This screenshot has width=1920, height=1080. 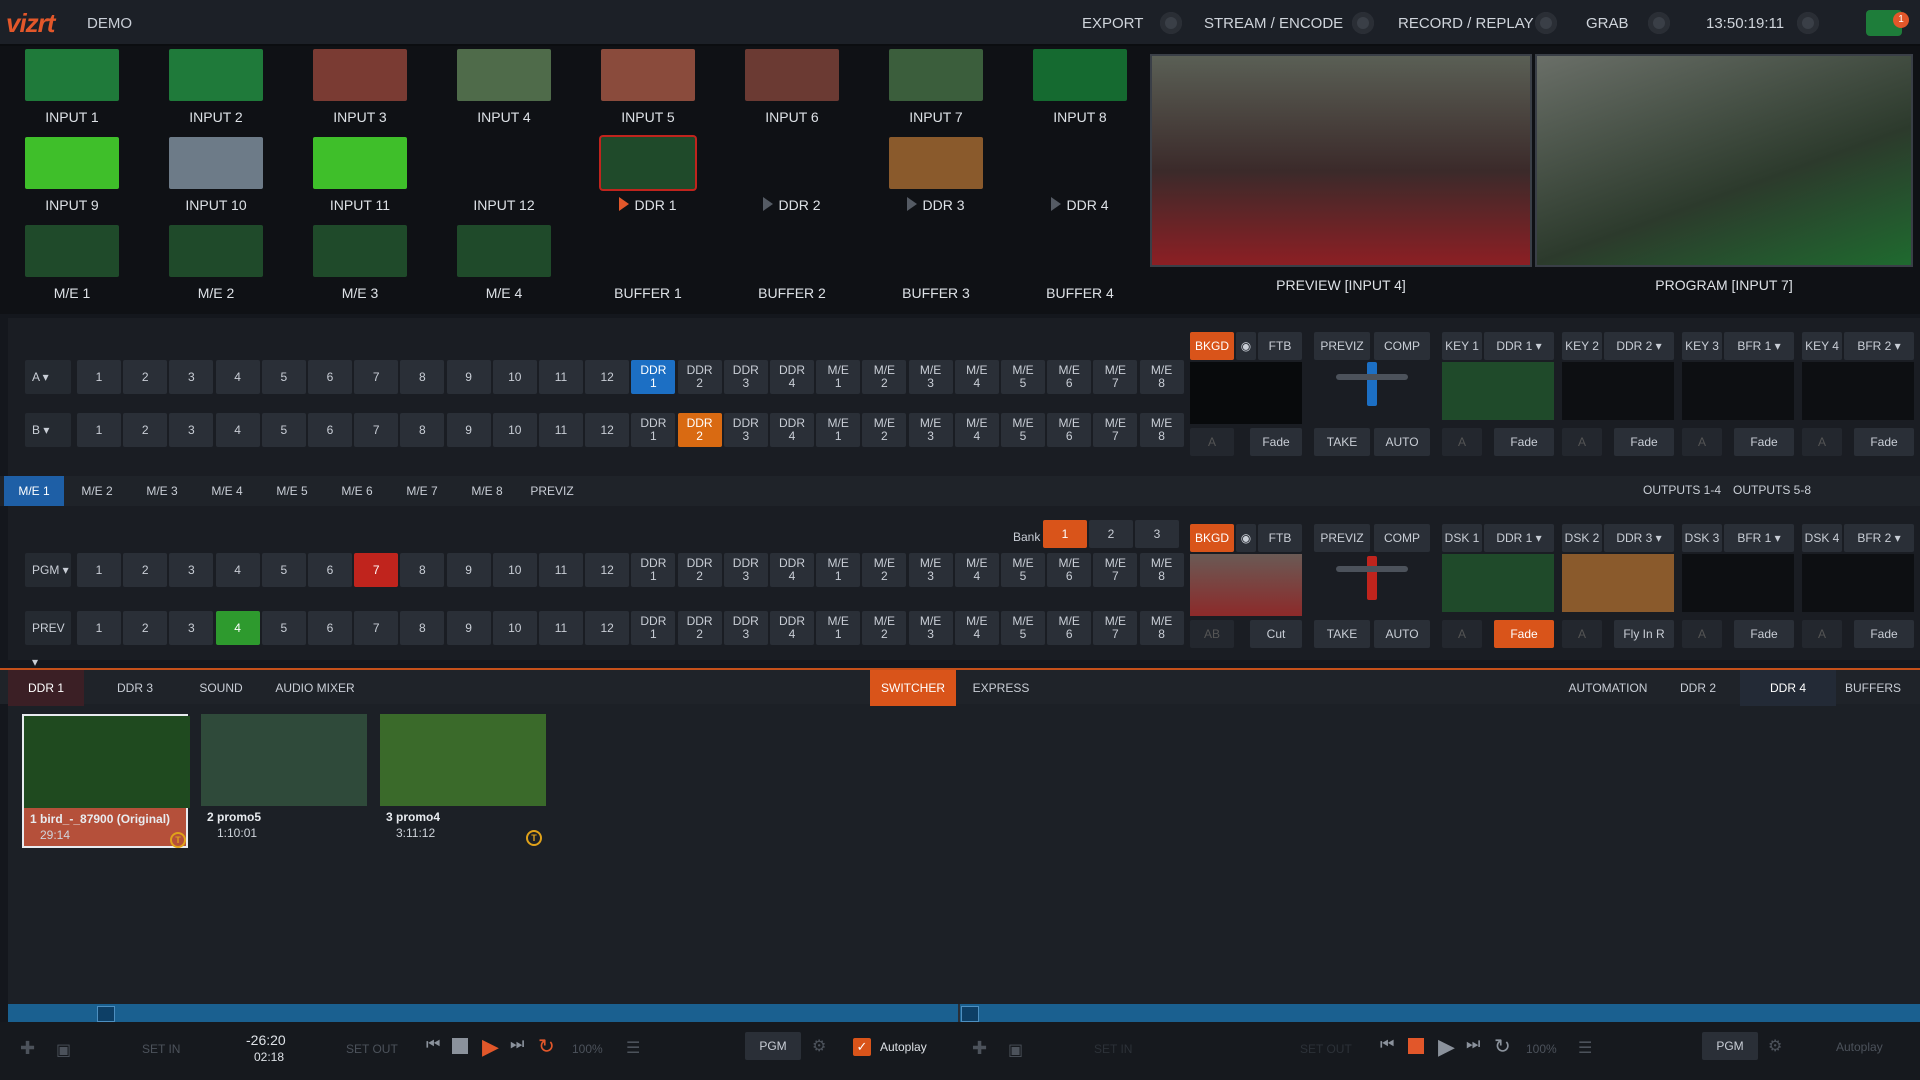 I want to click on prev-button-6: 6, so click(x=330, y=628).